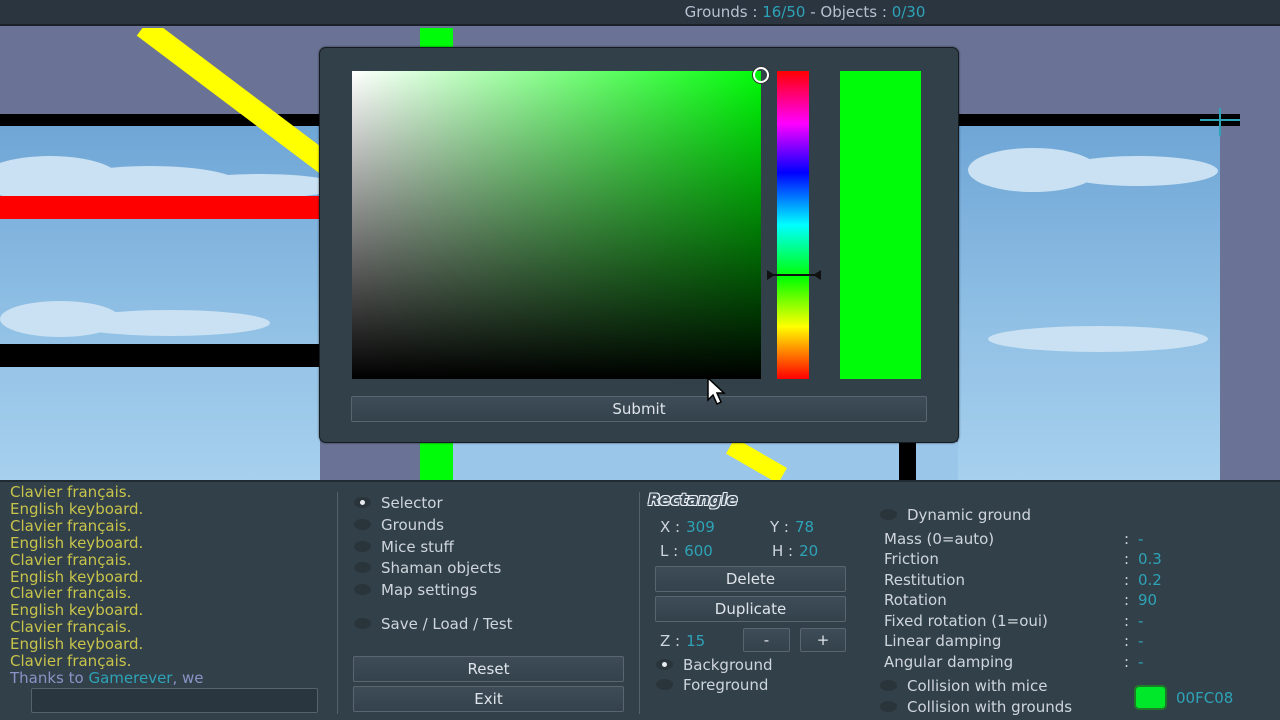 This screenshot has width=1280, height=720. Describe the element at coordinates (907, 461) in the screenshot. I see `ground-black-post` at that location.